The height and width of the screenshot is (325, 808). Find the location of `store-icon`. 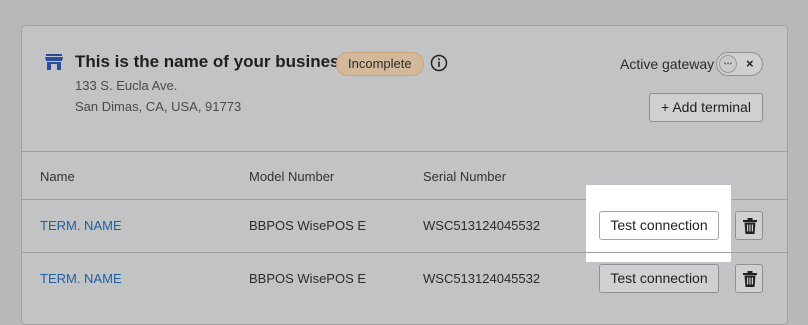

store-icon is located at coordinates (54, 62).